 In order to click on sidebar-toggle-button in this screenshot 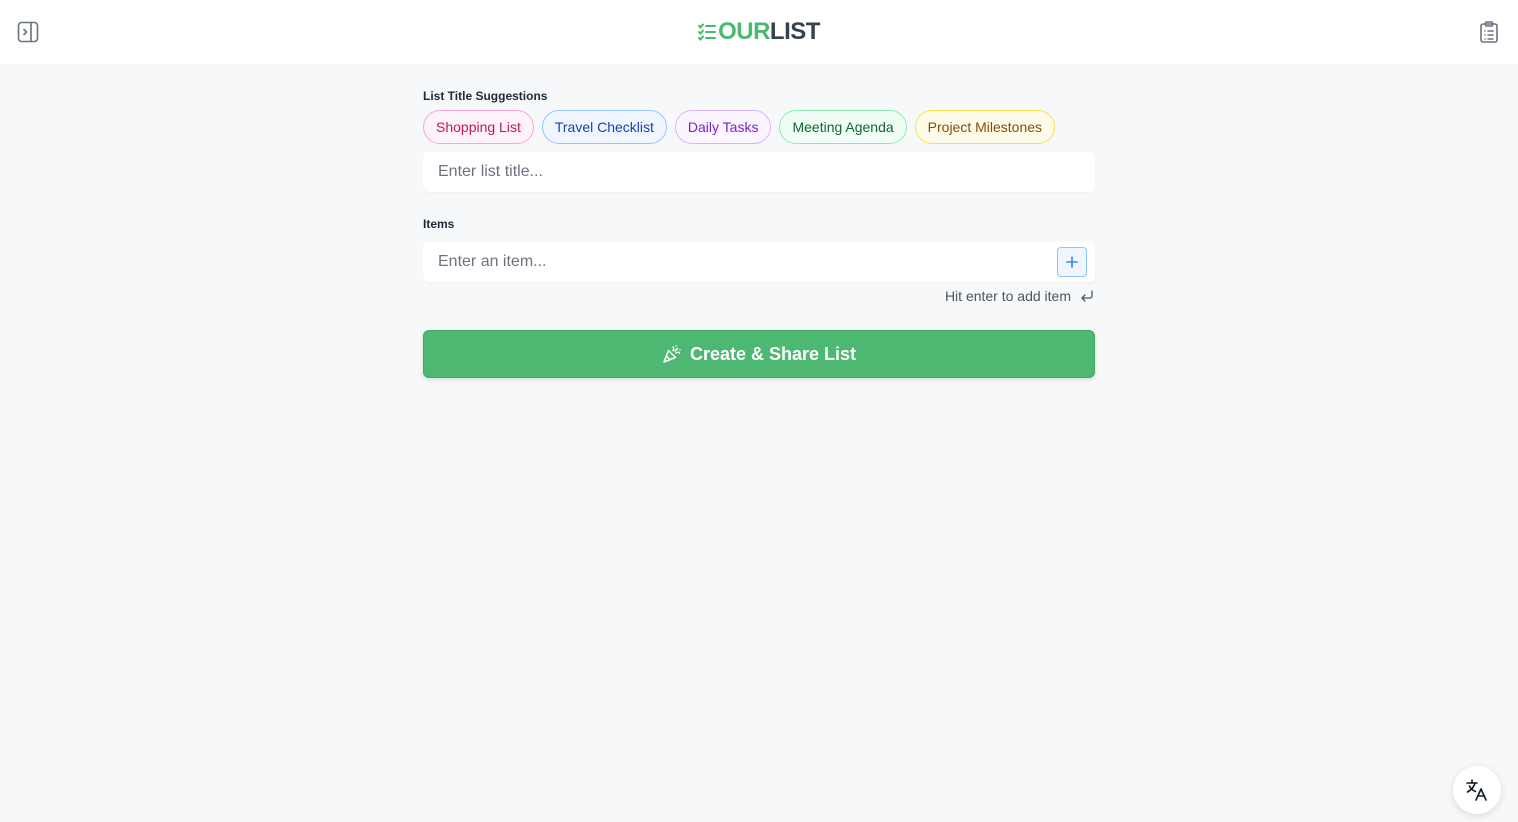, I will do `click(28, 32)`.